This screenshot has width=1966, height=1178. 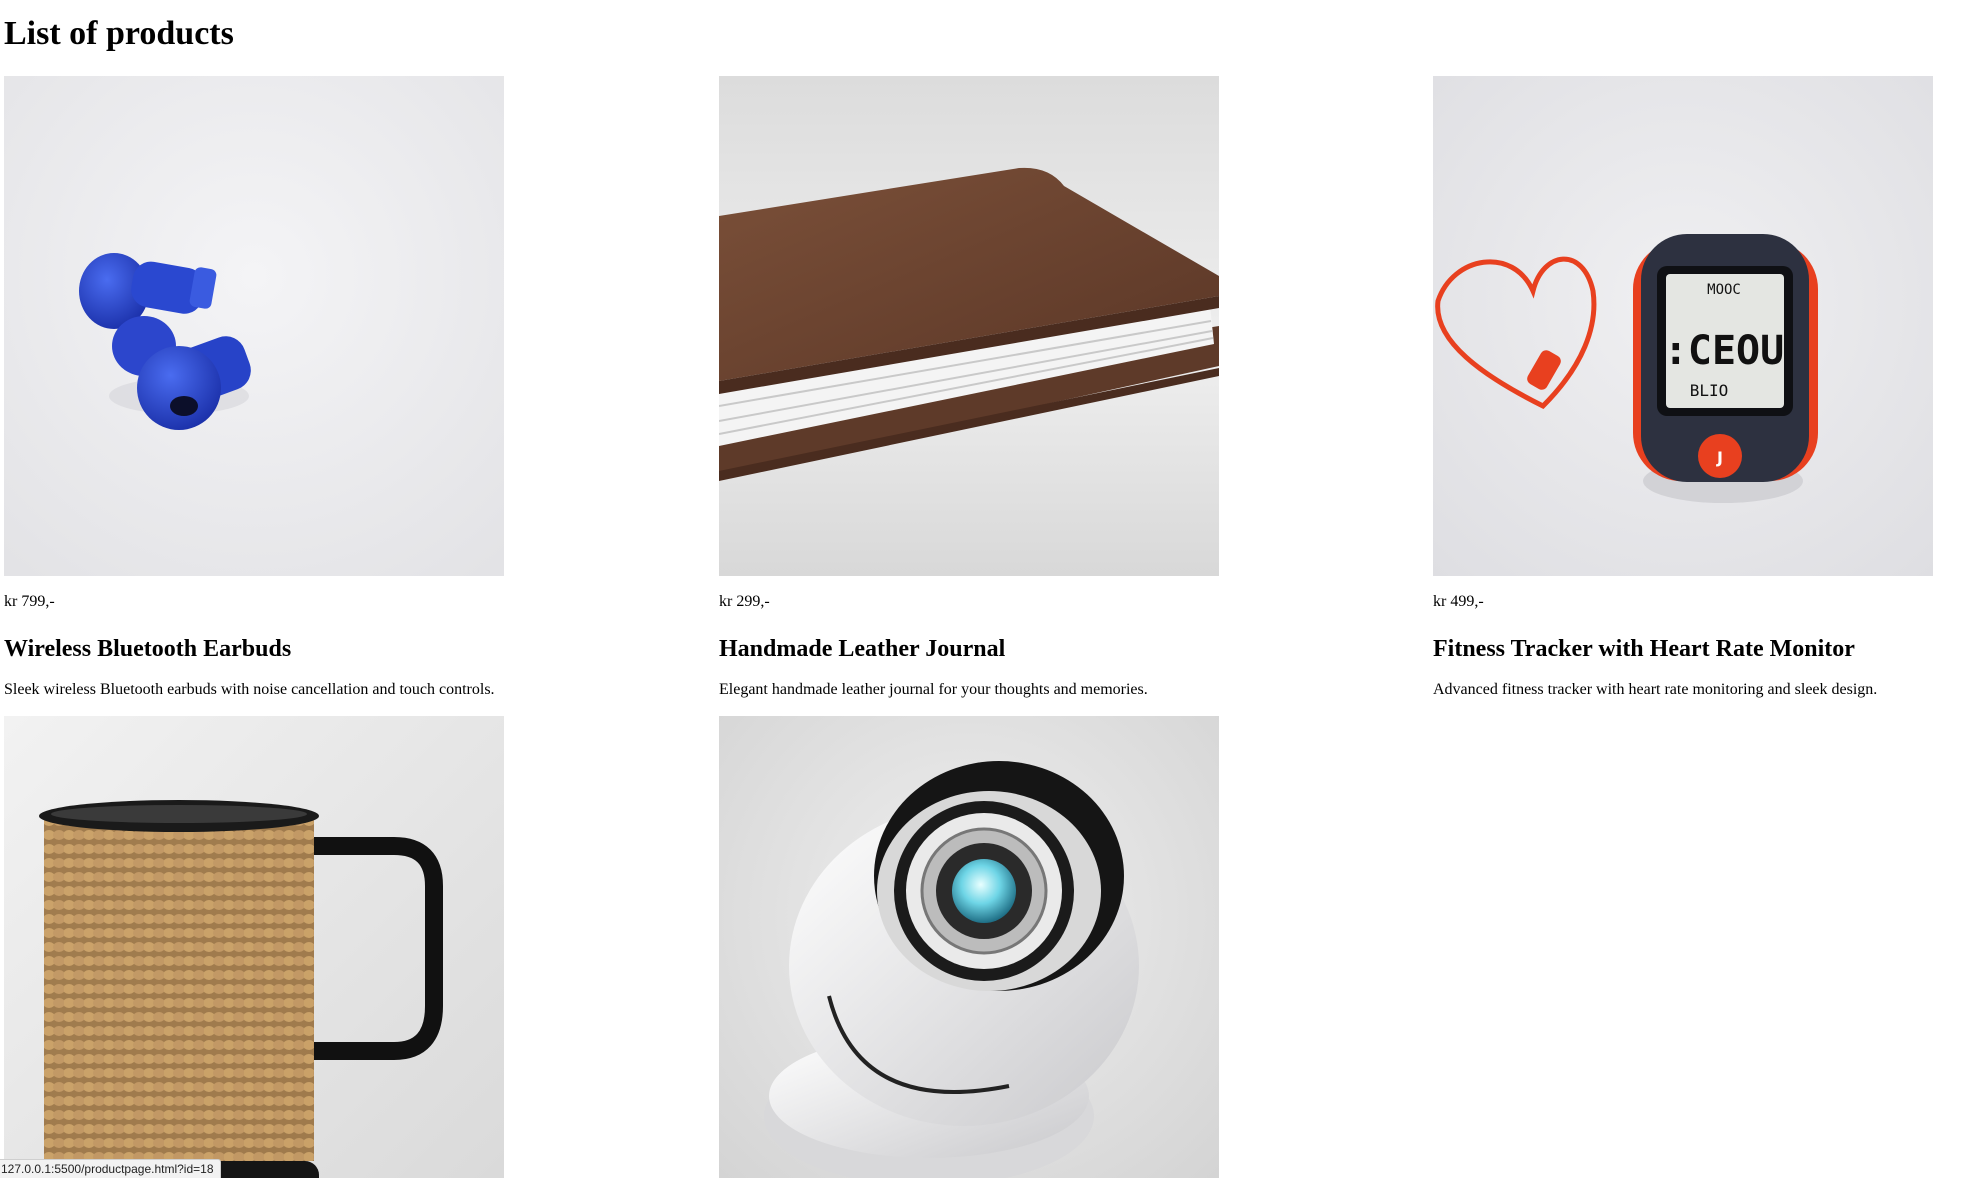 I want to click on product-image-journal, so click(x=969, y=326).